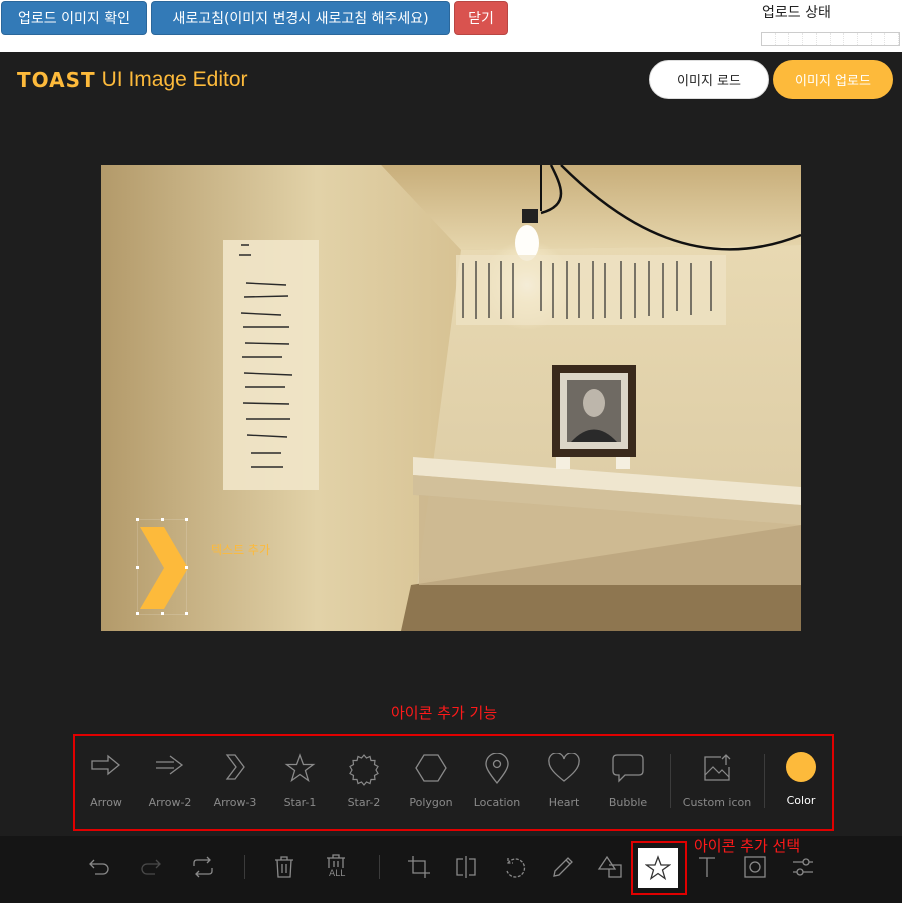 The height and width of the screenshot is (903, 902). What do you see at coordinates (564, 783) in the screenshot?
I see `submenu-heart: Heart` at bounding box center [564, 783].